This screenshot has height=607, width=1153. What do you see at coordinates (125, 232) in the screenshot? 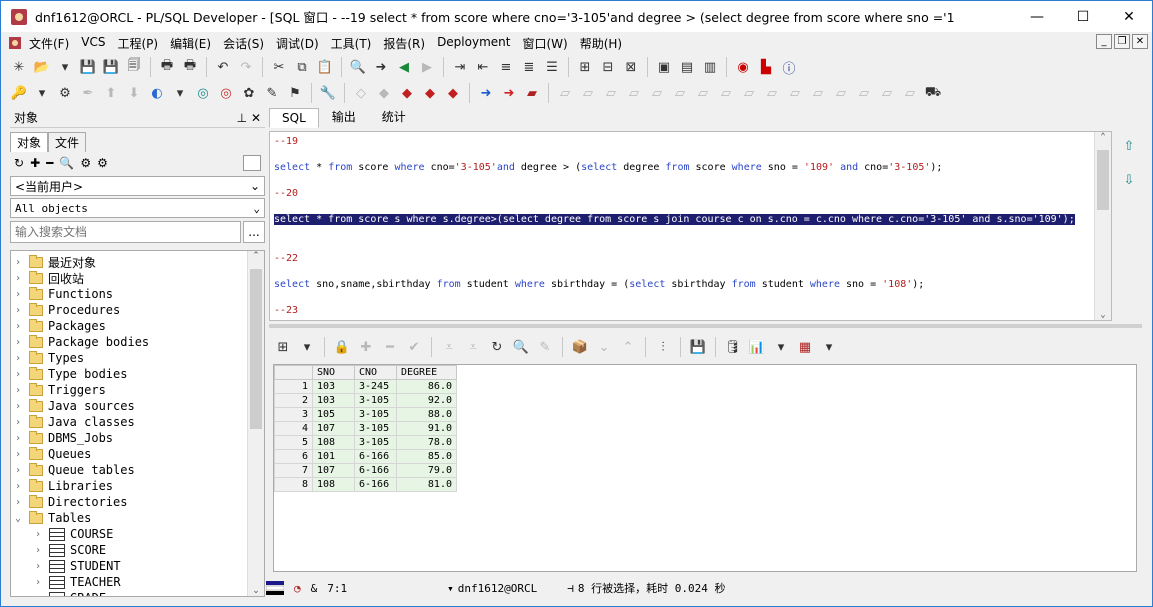
I see `search-input` at bounding box center [125, 232].